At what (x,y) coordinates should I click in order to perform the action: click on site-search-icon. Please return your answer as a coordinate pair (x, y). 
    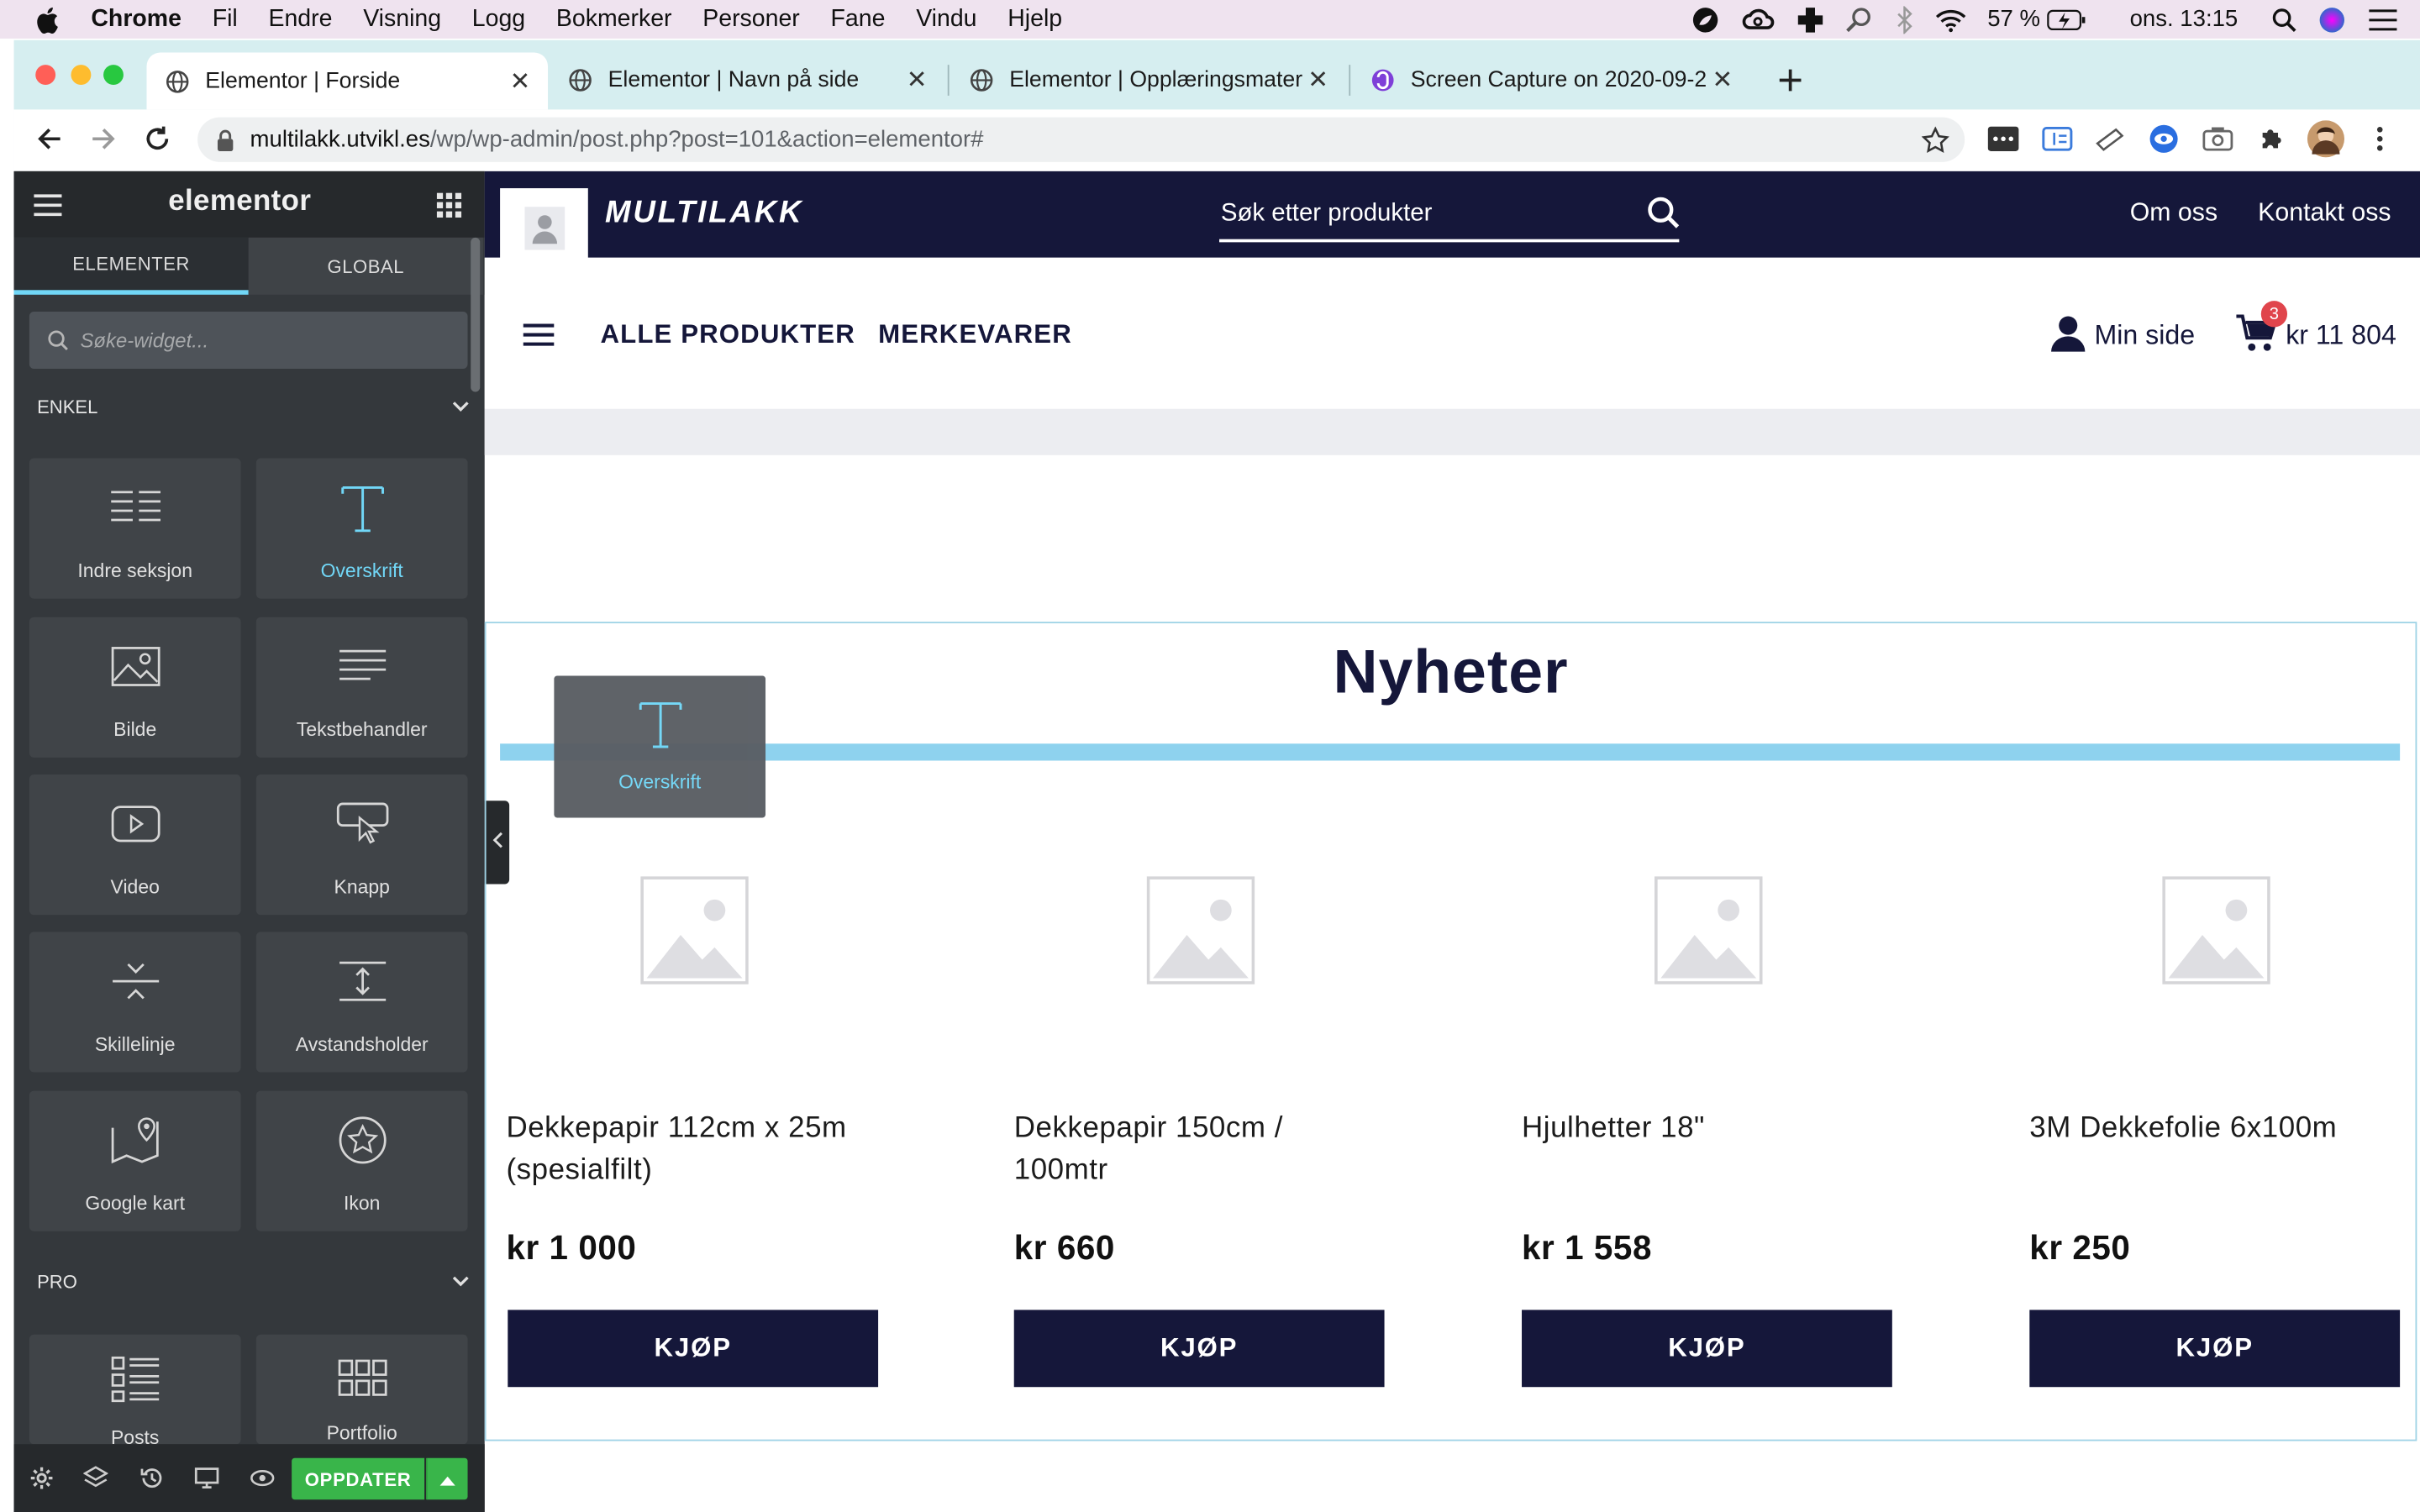
    Looking at the image, I should click on (1664, 212).